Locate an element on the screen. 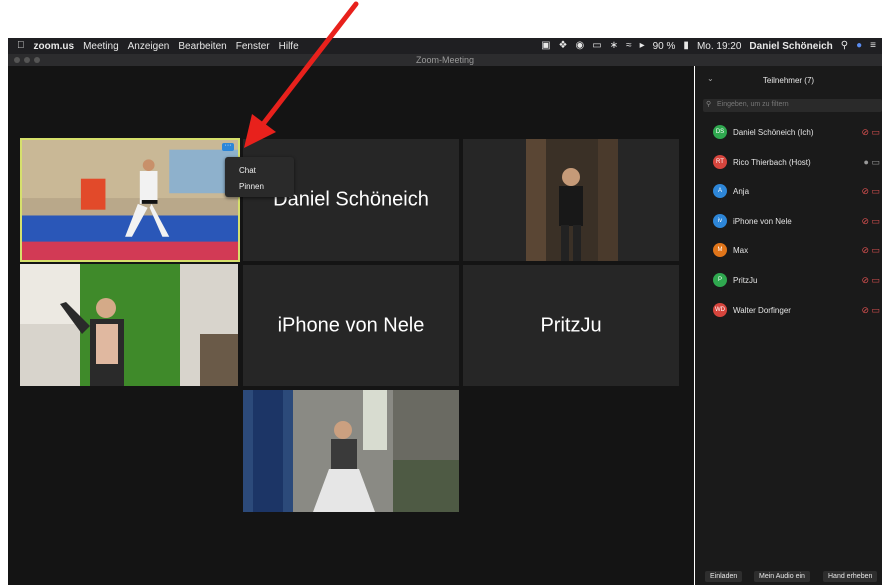 Image resolution: width=882 pixels, height=585 pixels. dropbox-icon: ❖ is located at coordinates (563, 46).